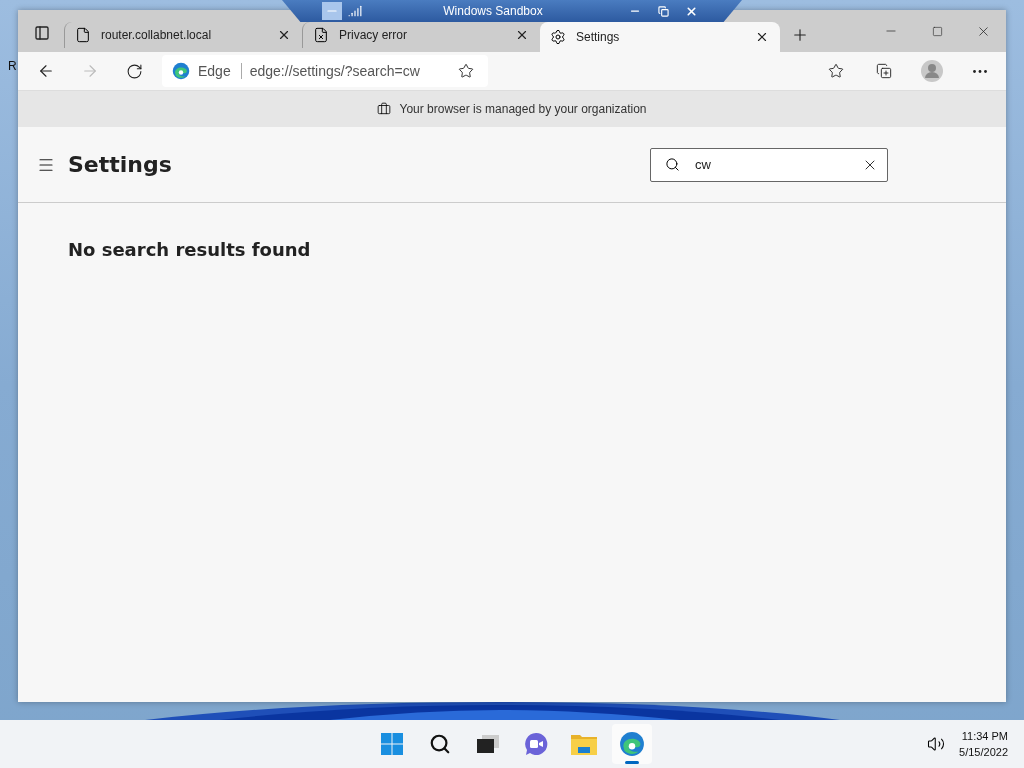 The image size is (1024, 768). What do you see at coordinates (936, 744) in the screenshot?
I see `volume-icon` at bounding box center [936, 744].